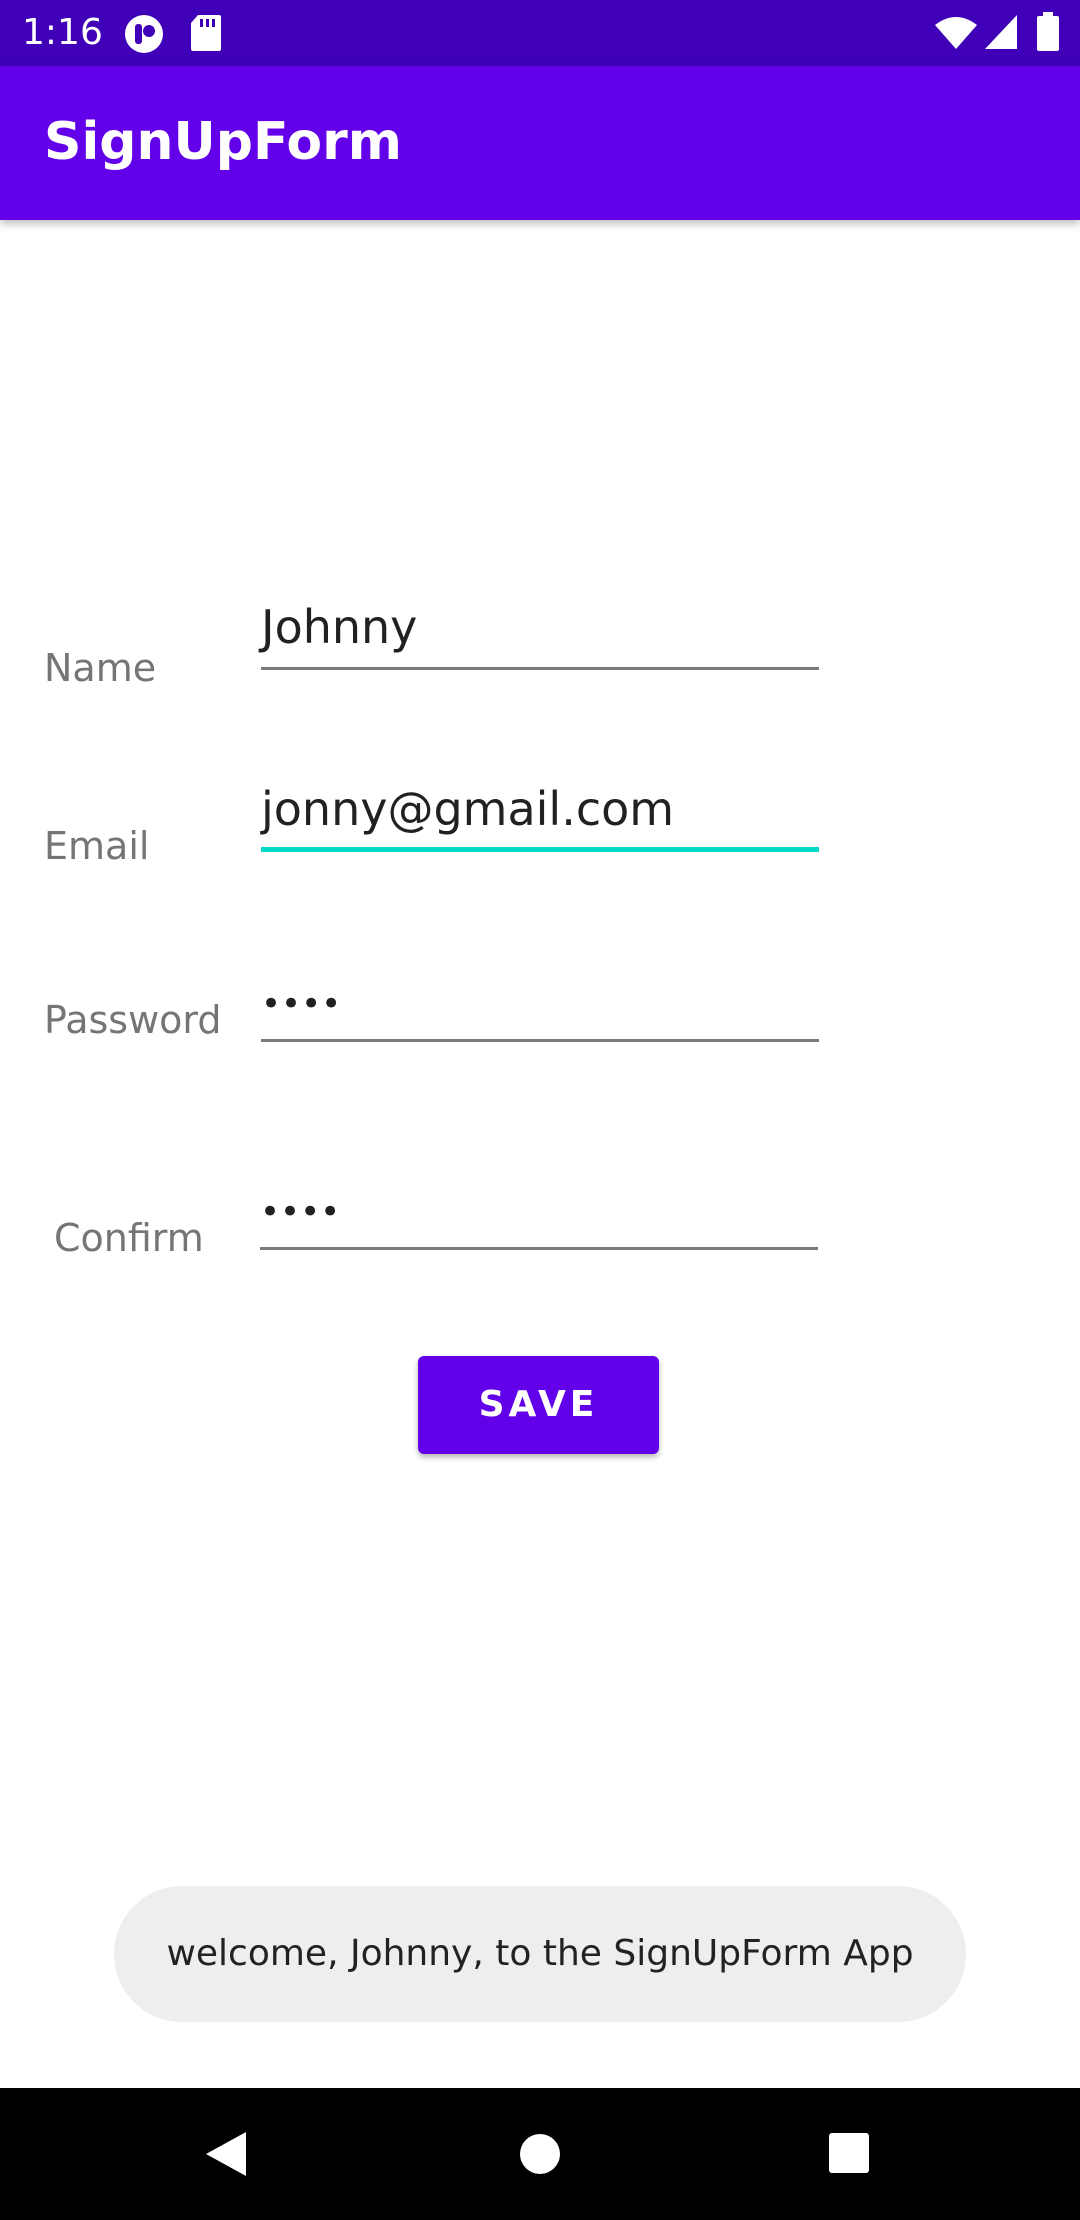 The height and width of the screenshot is (2220, 1080). Describe the element at coordinates (133, 1020) in the screenshot. I see `password-label: Password` at that location.